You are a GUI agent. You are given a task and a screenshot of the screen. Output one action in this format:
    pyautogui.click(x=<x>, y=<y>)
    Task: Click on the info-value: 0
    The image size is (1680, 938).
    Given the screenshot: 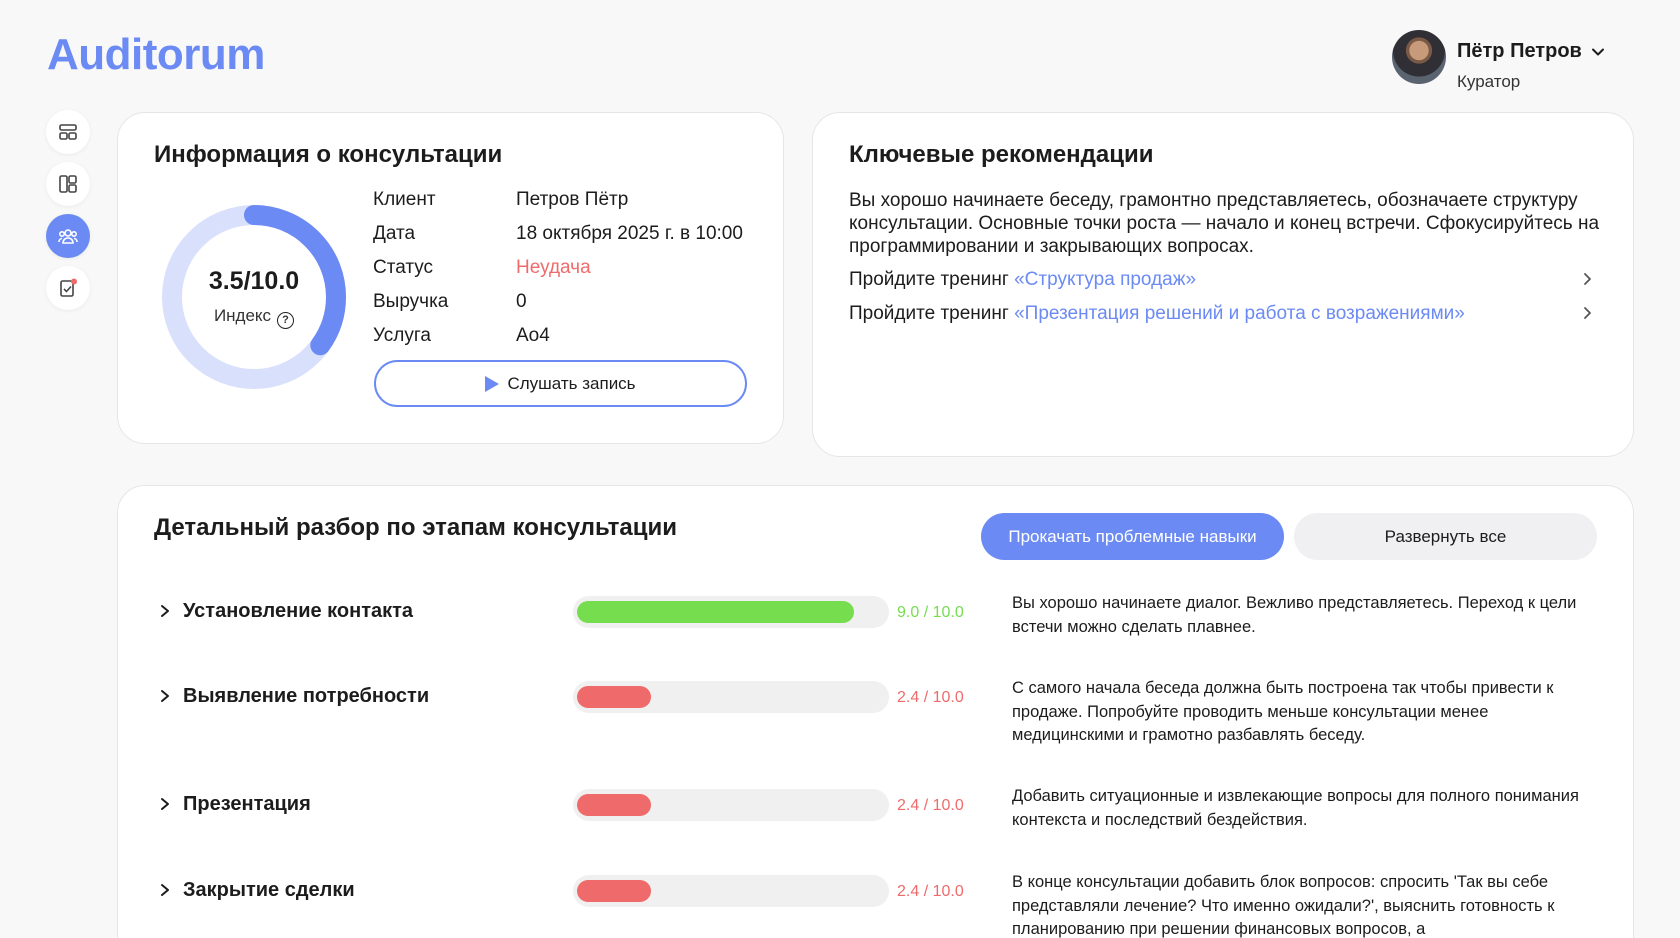 What is the action you would take?
    pyautogui.click(x=521, y=301)
    